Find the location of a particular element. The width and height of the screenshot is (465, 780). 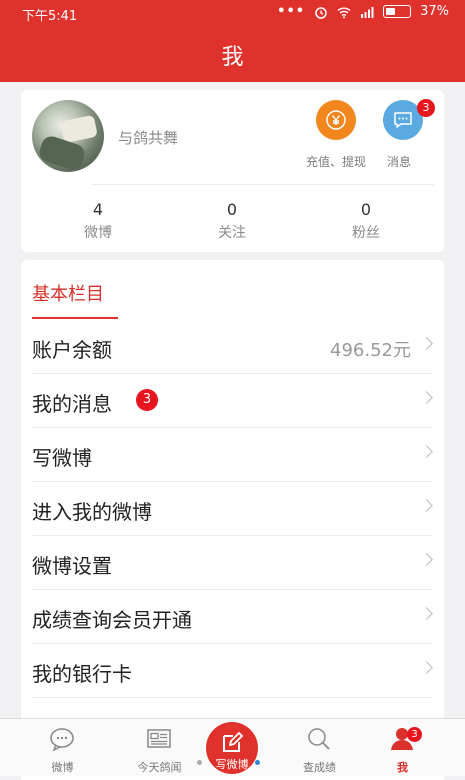

menu-item-label: 我的消息 is located at coordinates (72, 404).